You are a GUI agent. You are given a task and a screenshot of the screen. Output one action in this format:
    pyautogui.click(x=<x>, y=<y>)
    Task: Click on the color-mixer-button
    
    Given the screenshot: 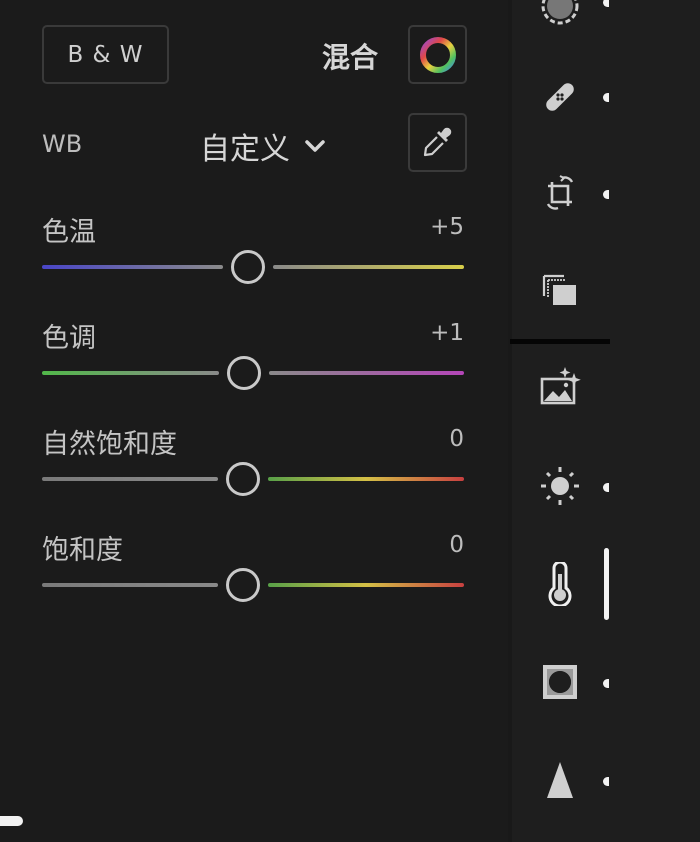 What is the action you would take?
    pyautogui.click(x=437, y=54)
    